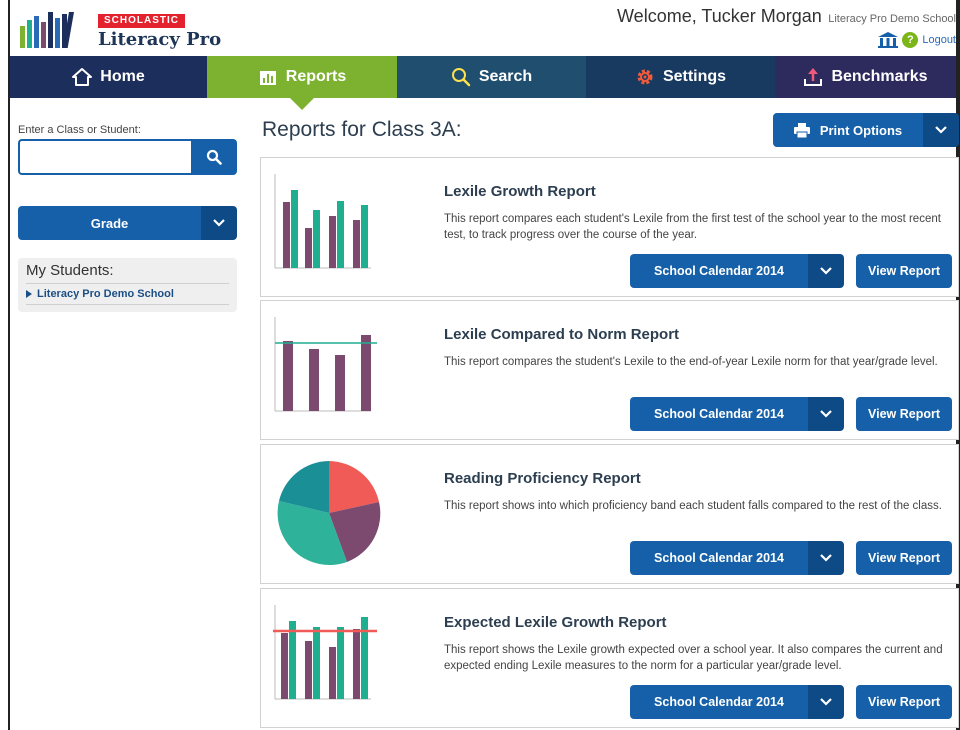 The height and width of the screenshot is (730, 960). Describe the element at coordinates (505, 76) in the screenshot. I see `nav-search-label: Search` at that location.